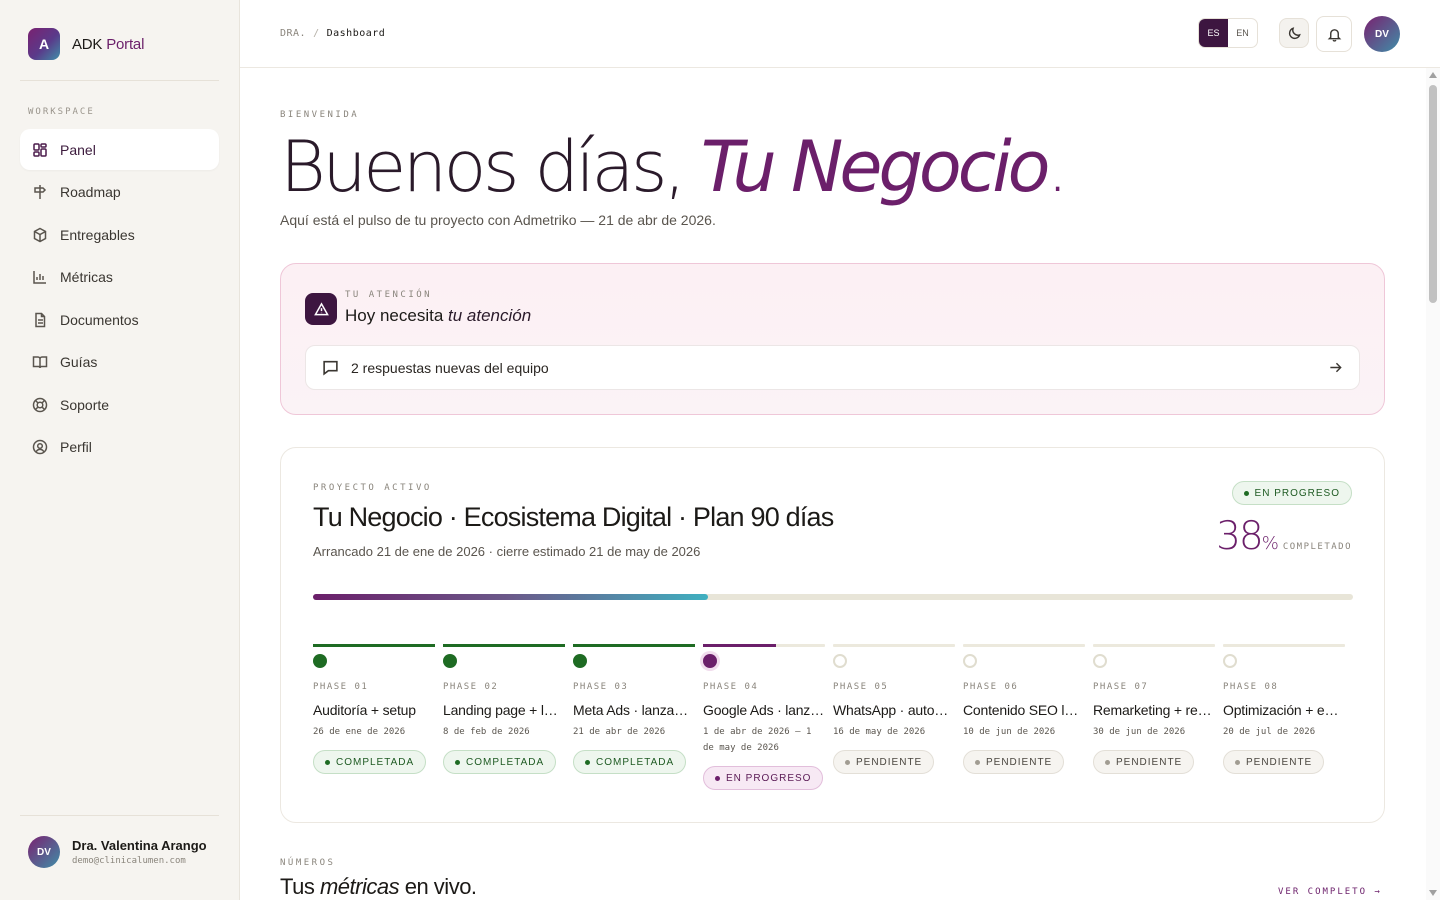 Image resolution: width=1440 pixels, height=900 pixels. Describe the element at coordinates (1433, 484) in the screenshot. I see `scrollbar` at that location.